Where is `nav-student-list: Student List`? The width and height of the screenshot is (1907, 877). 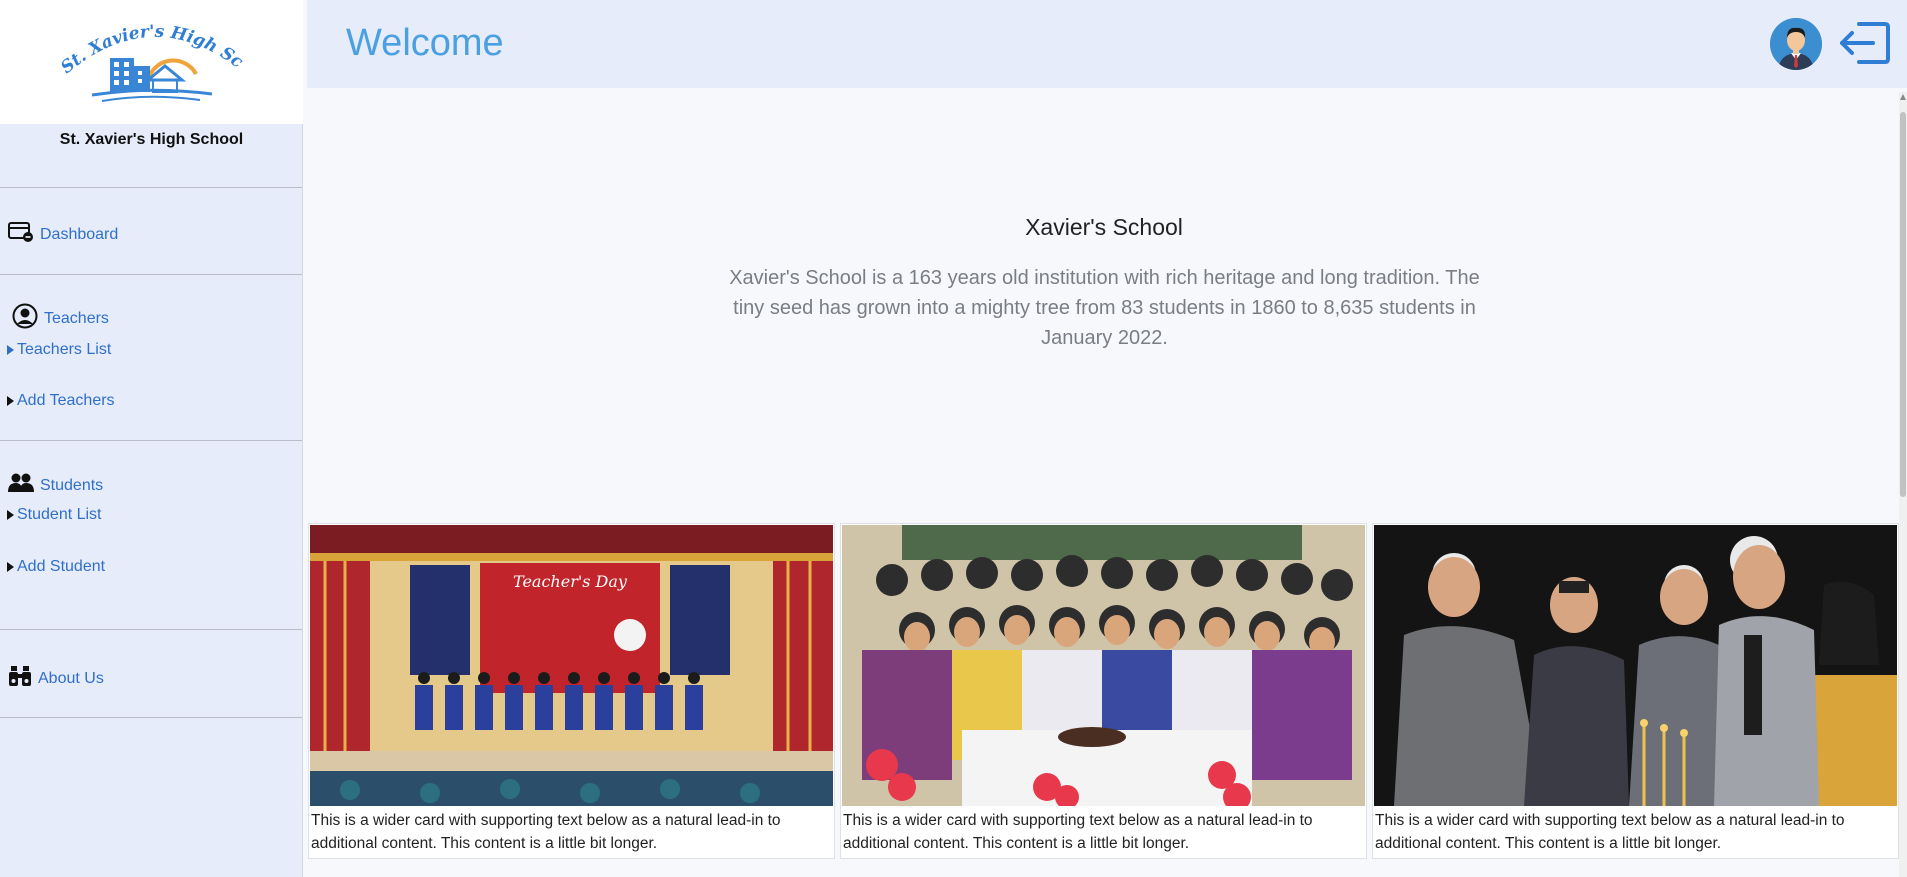 nav-student-list: Student List is located at coordinates (54, 515).